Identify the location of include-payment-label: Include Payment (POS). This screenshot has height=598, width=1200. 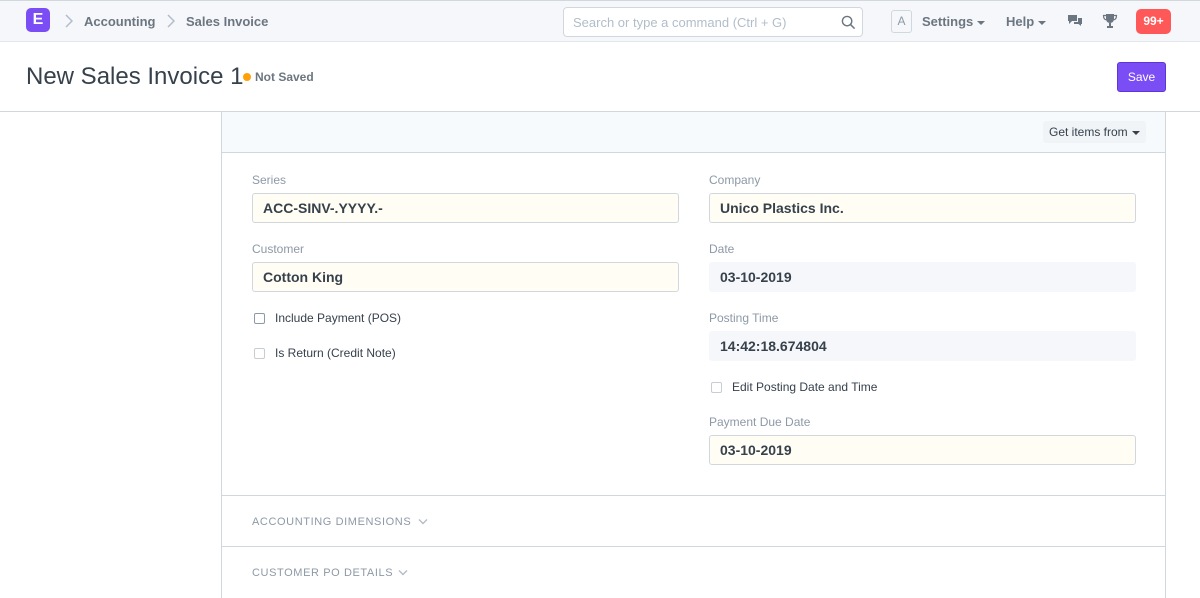
(338, 318).